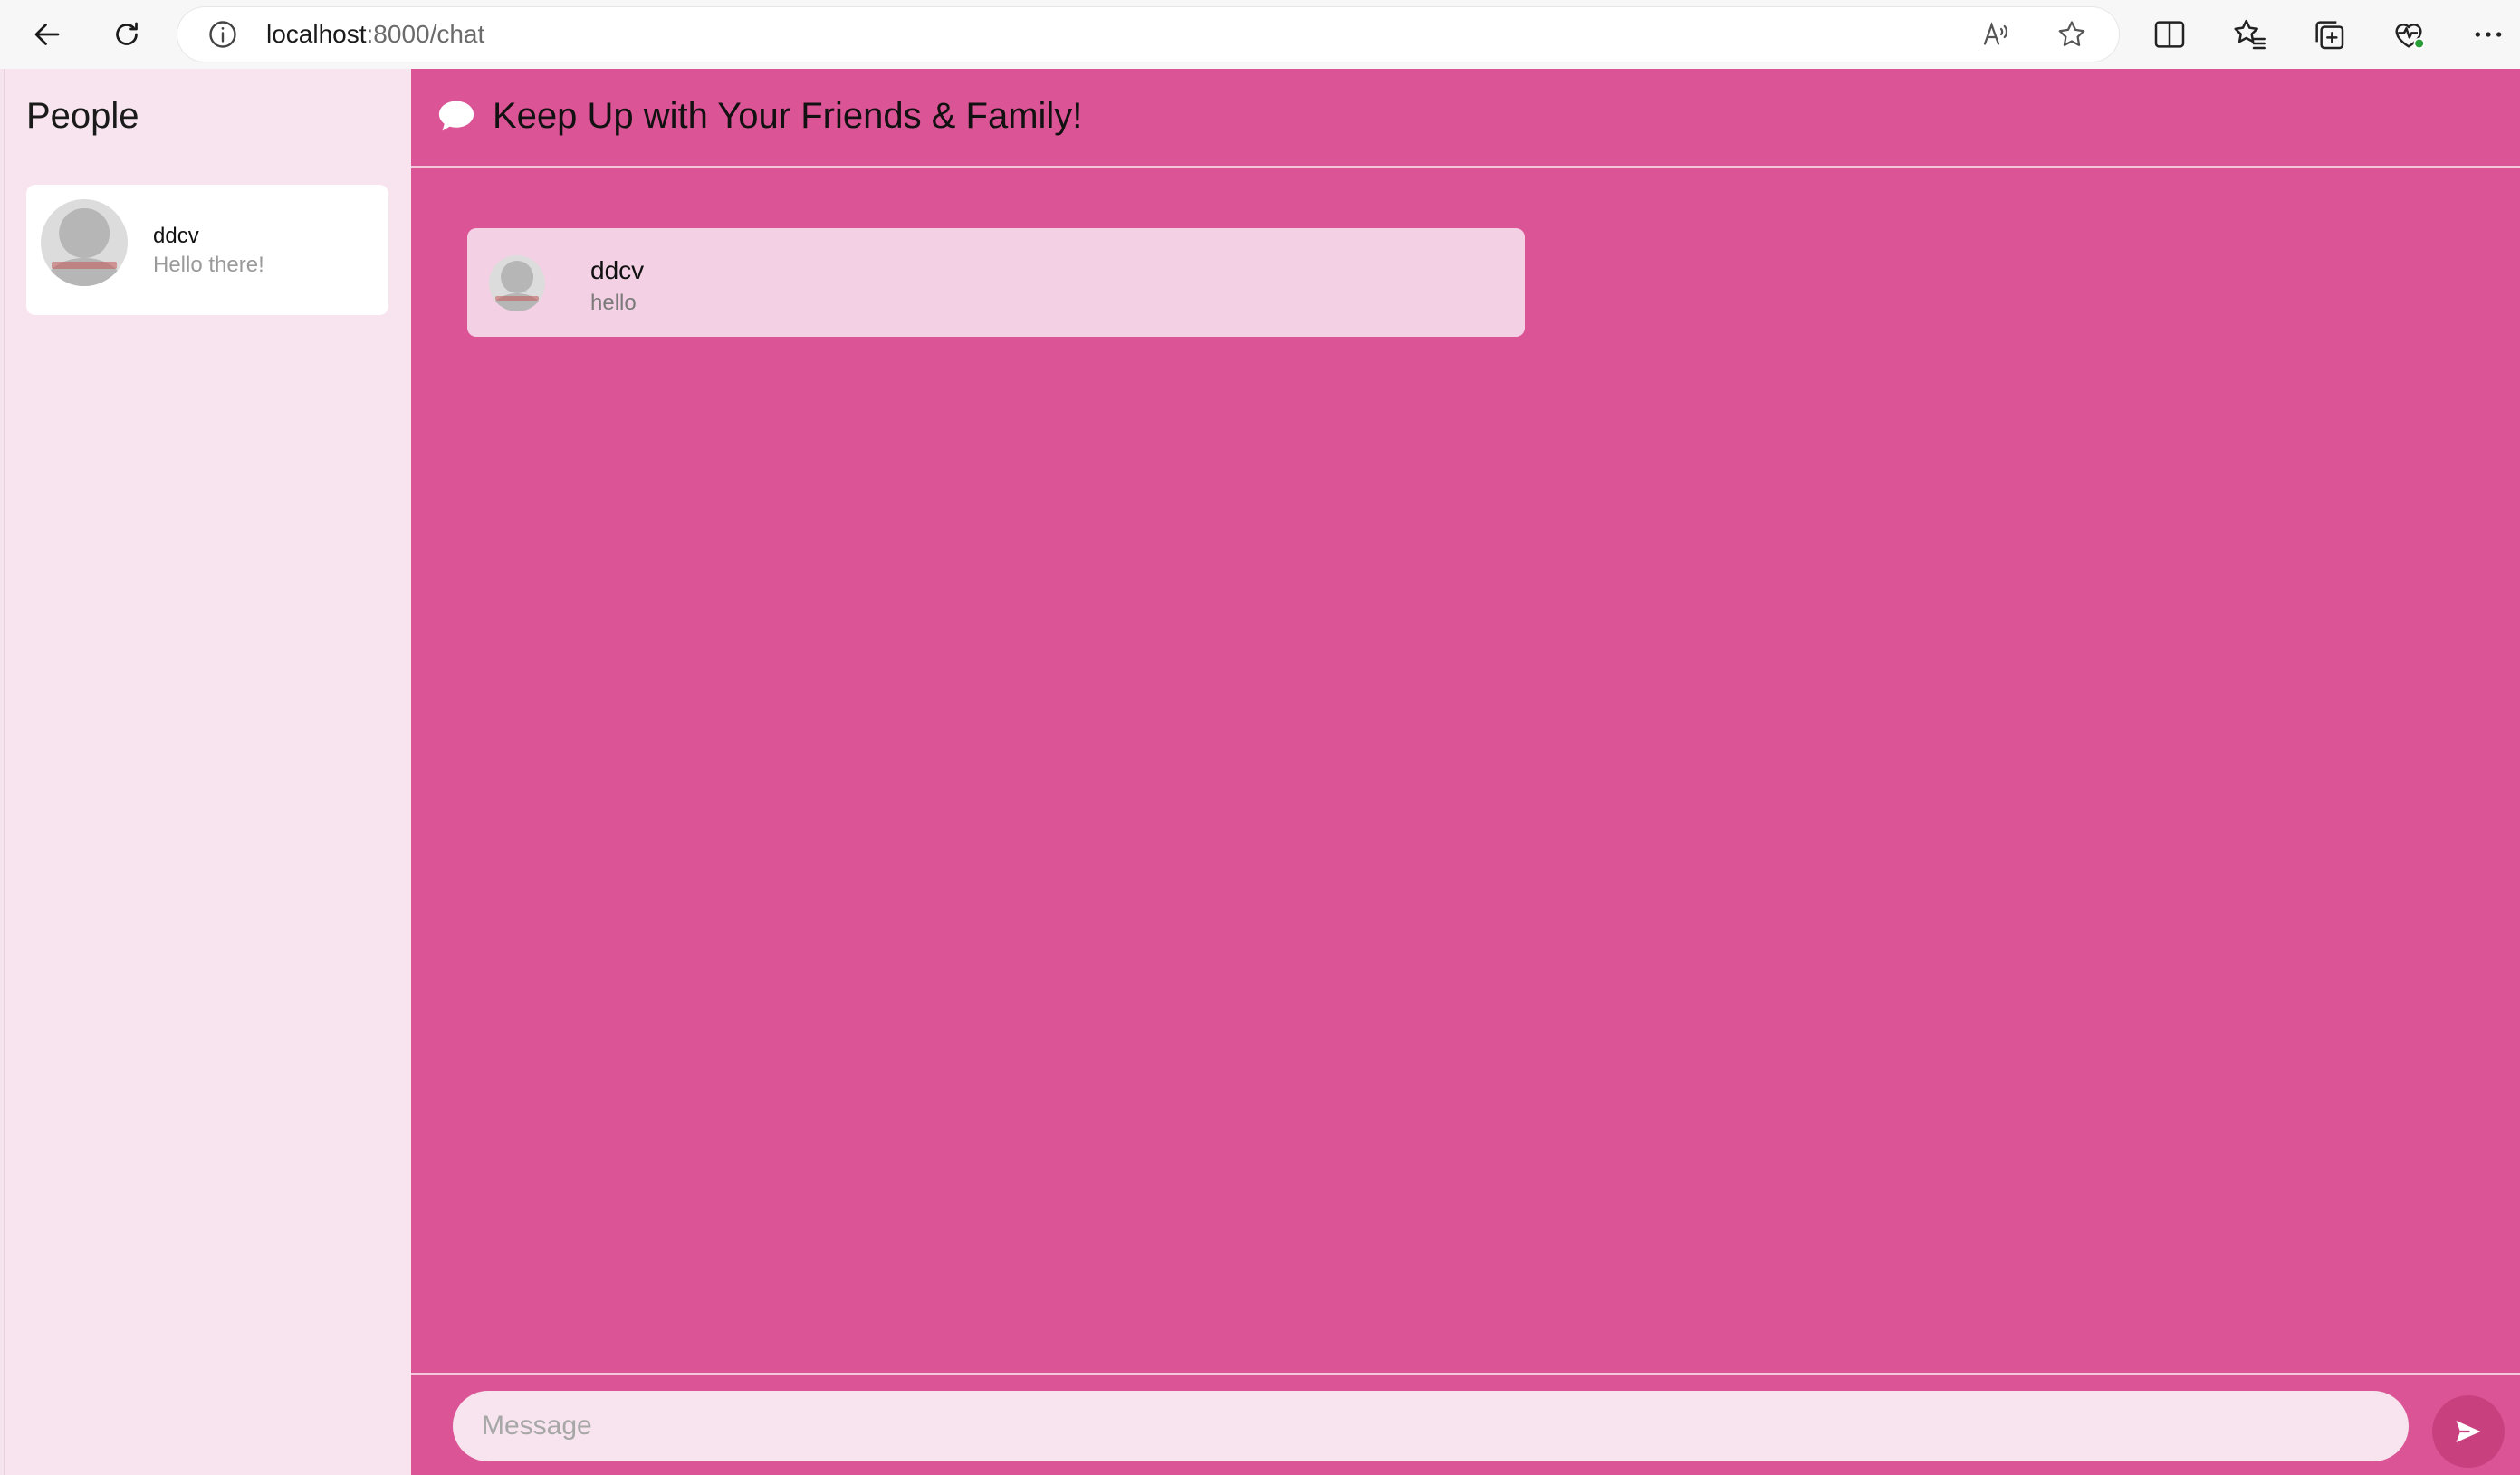  Describe the element at coordinates (996, 282) in the screenshot. I see `message-item: ddcv hello` at that location.